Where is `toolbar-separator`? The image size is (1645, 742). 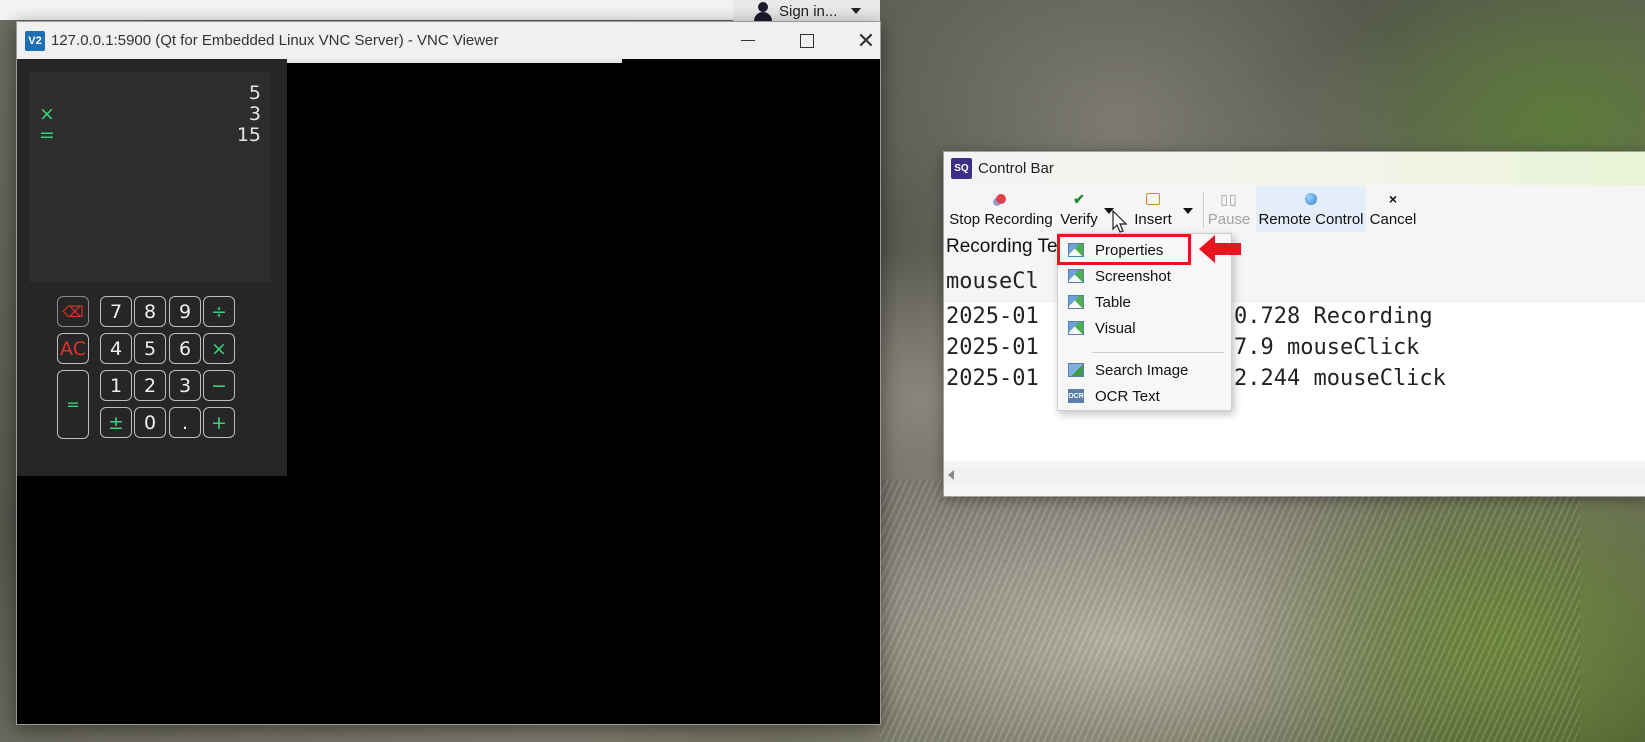 toolbar-separator is located at coordinates (1203, 210).